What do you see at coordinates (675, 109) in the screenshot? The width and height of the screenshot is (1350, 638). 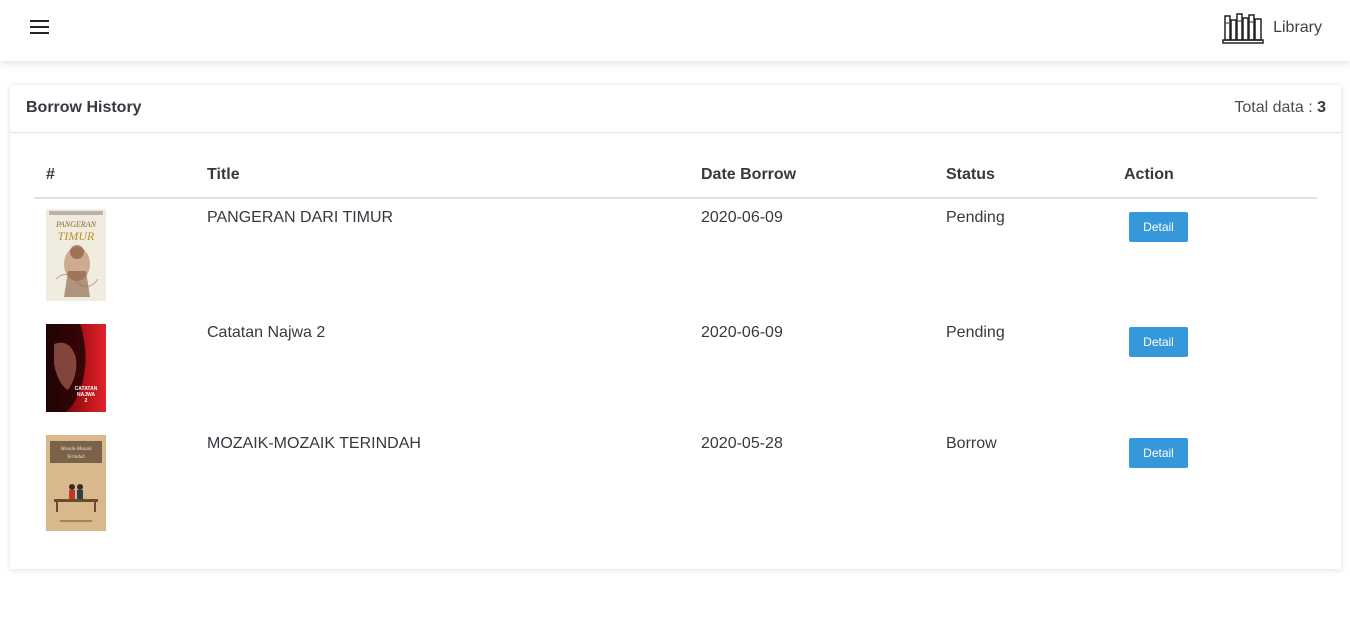 I see `card-header: Borrow History Total data : 3` at bounding box center [675, 109].